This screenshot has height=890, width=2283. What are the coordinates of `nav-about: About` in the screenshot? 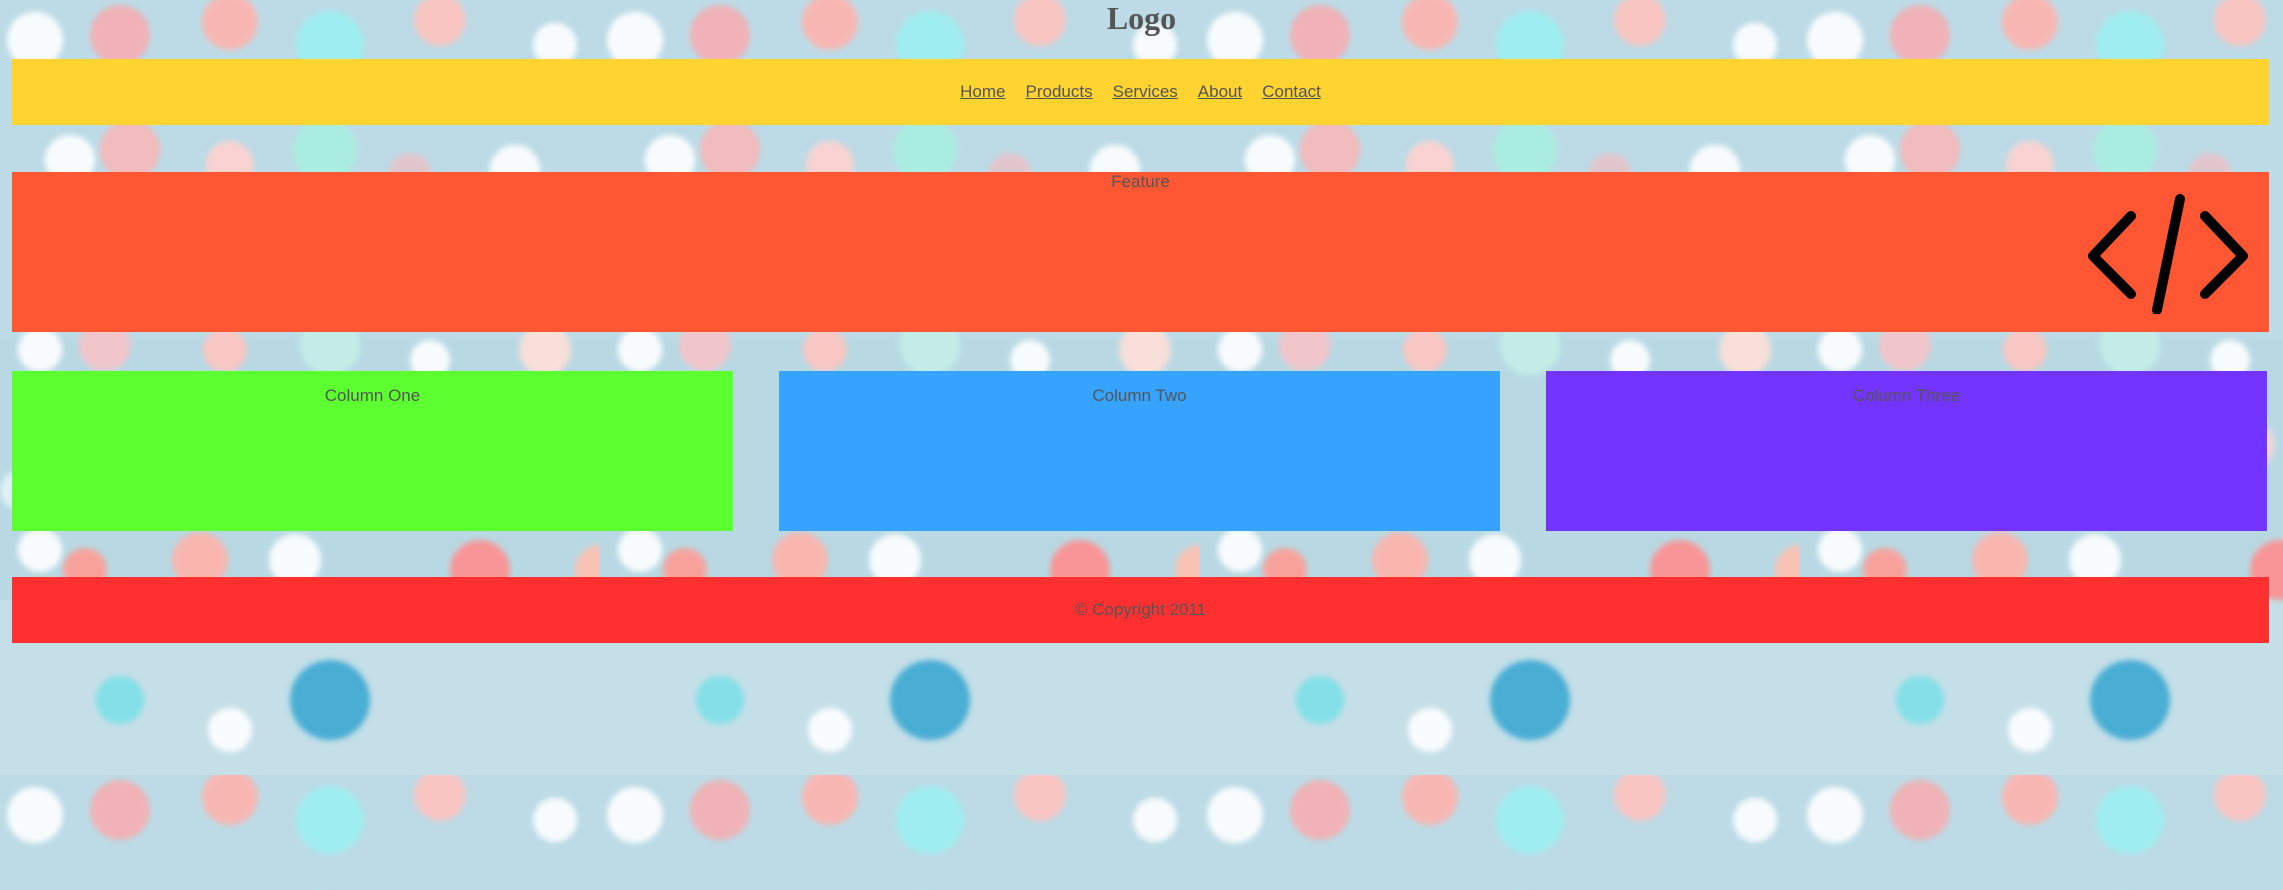 It's located at (1220, 92).